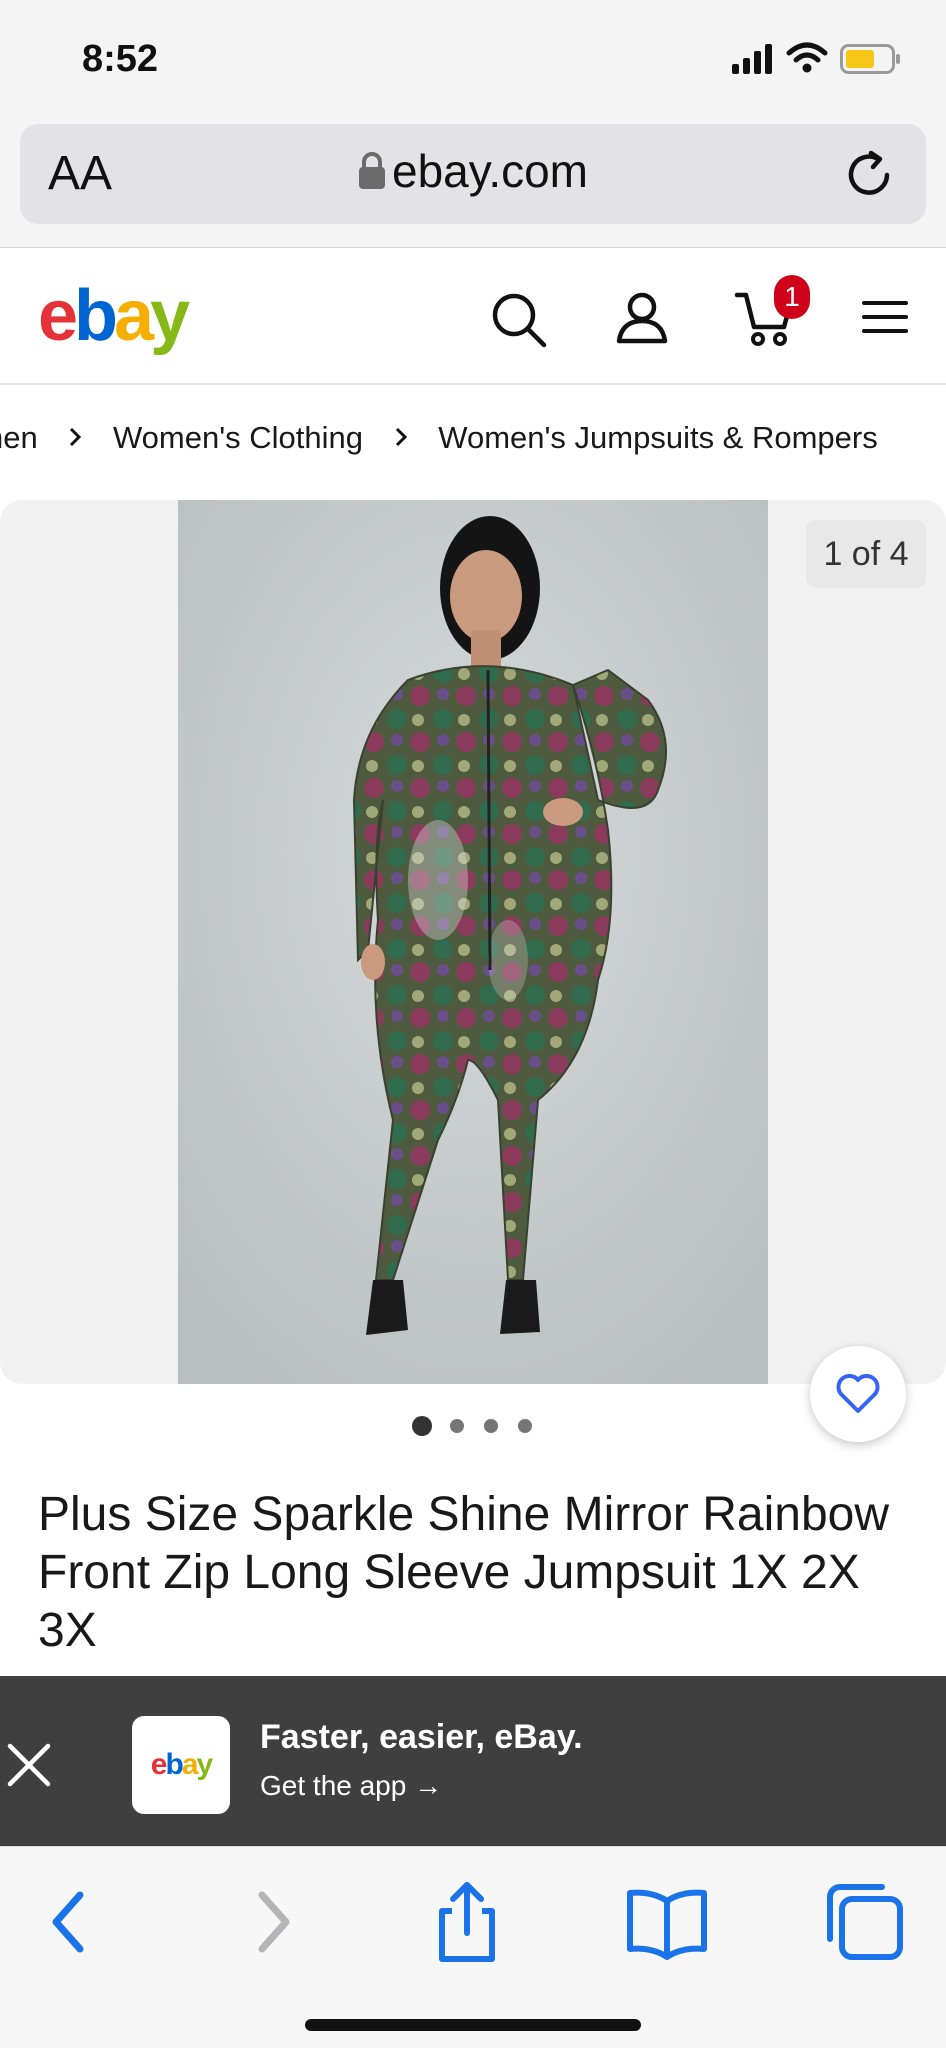  I want to click on account-icon, so click(642, 317).